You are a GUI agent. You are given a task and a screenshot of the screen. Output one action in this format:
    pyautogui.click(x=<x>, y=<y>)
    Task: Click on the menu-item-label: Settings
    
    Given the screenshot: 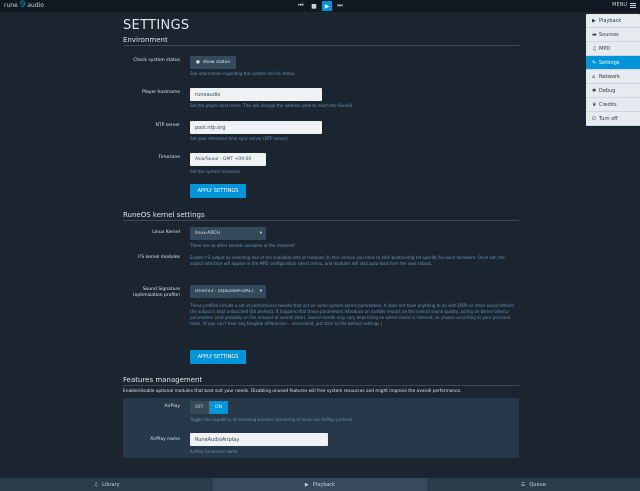 What is the action you would take?
    pyautogui.click(x=609, y=62)
    